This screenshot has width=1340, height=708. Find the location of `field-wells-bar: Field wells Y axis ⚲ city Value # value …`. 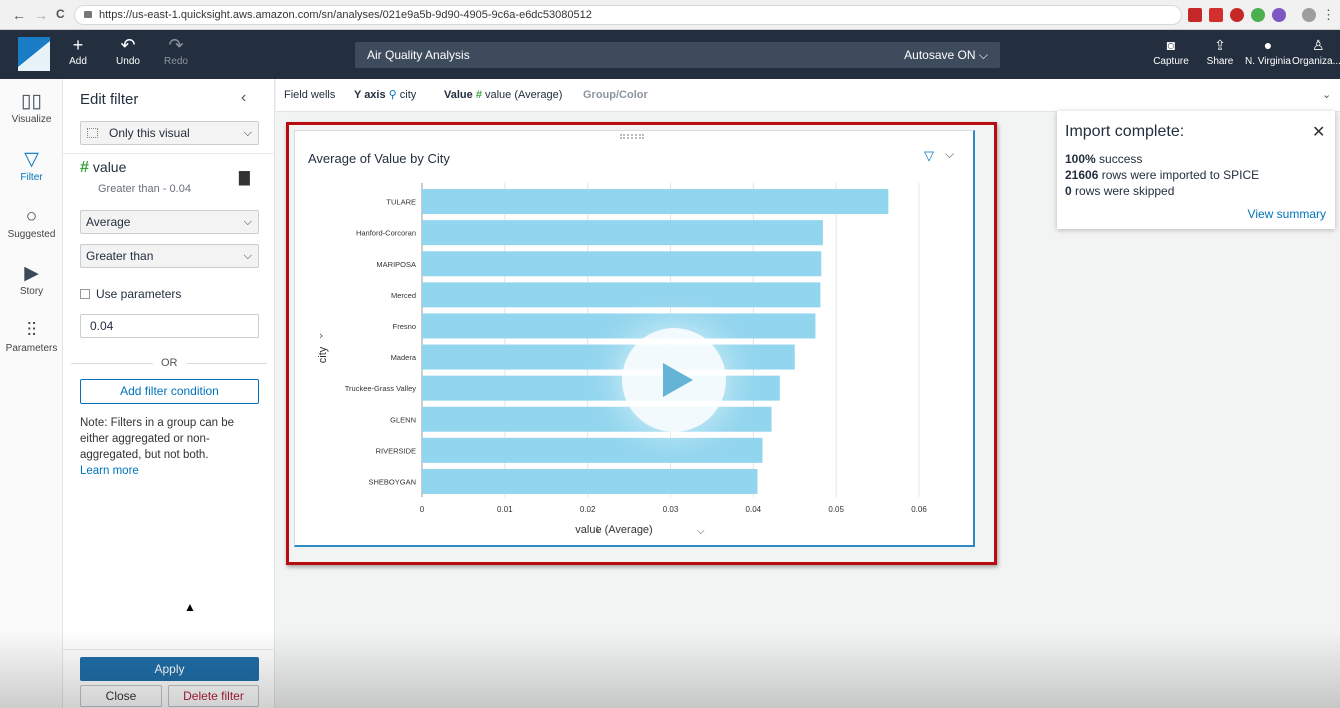

field-wells-bar: Field wells Y axis ⚲ city Value # value … is located at coordinates (808, 95).